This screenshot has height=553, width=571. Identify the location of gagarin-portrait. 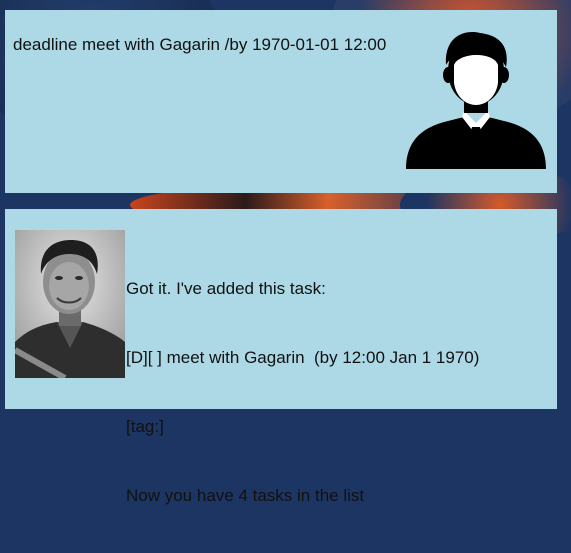
(70, 304).